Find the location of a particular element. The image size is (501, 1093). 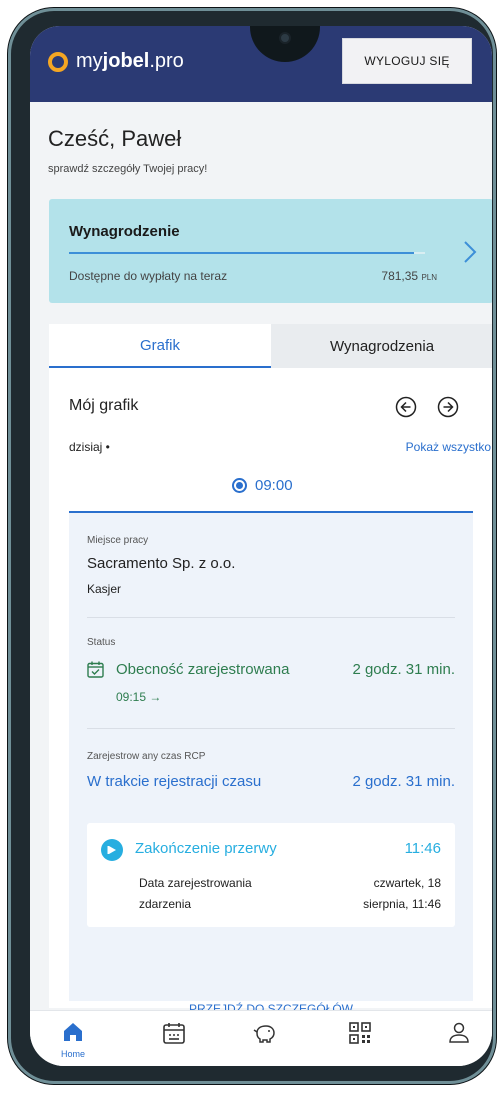

event-date-label-line2: zdarzenia is located at coordinates (165, 904).